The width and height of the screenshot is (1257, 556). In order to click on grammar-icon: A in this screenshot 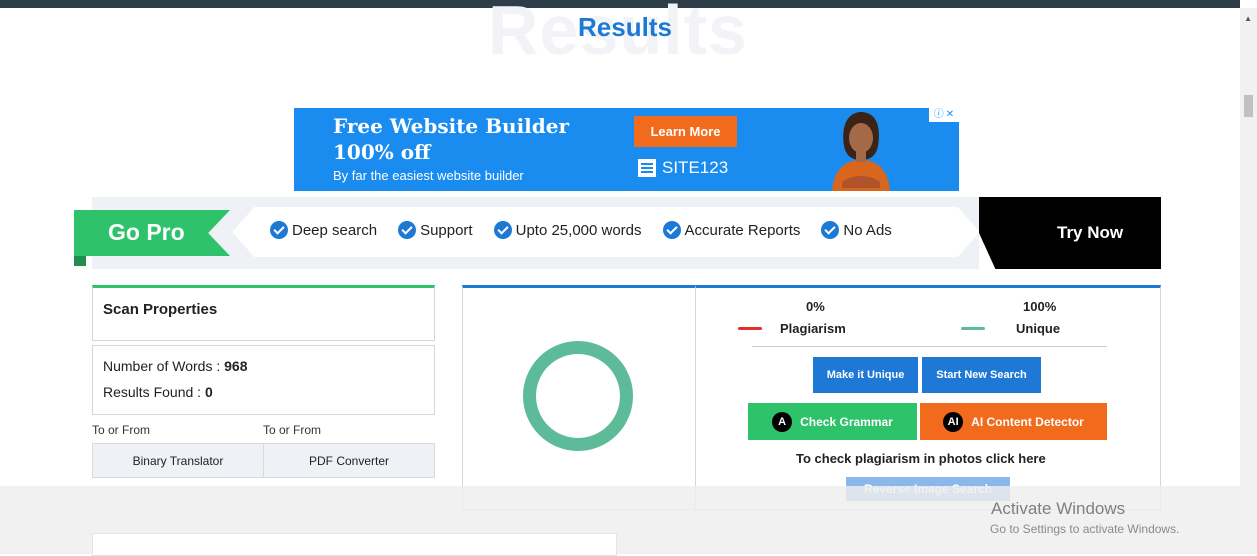, I will do `click(782, 421)`.